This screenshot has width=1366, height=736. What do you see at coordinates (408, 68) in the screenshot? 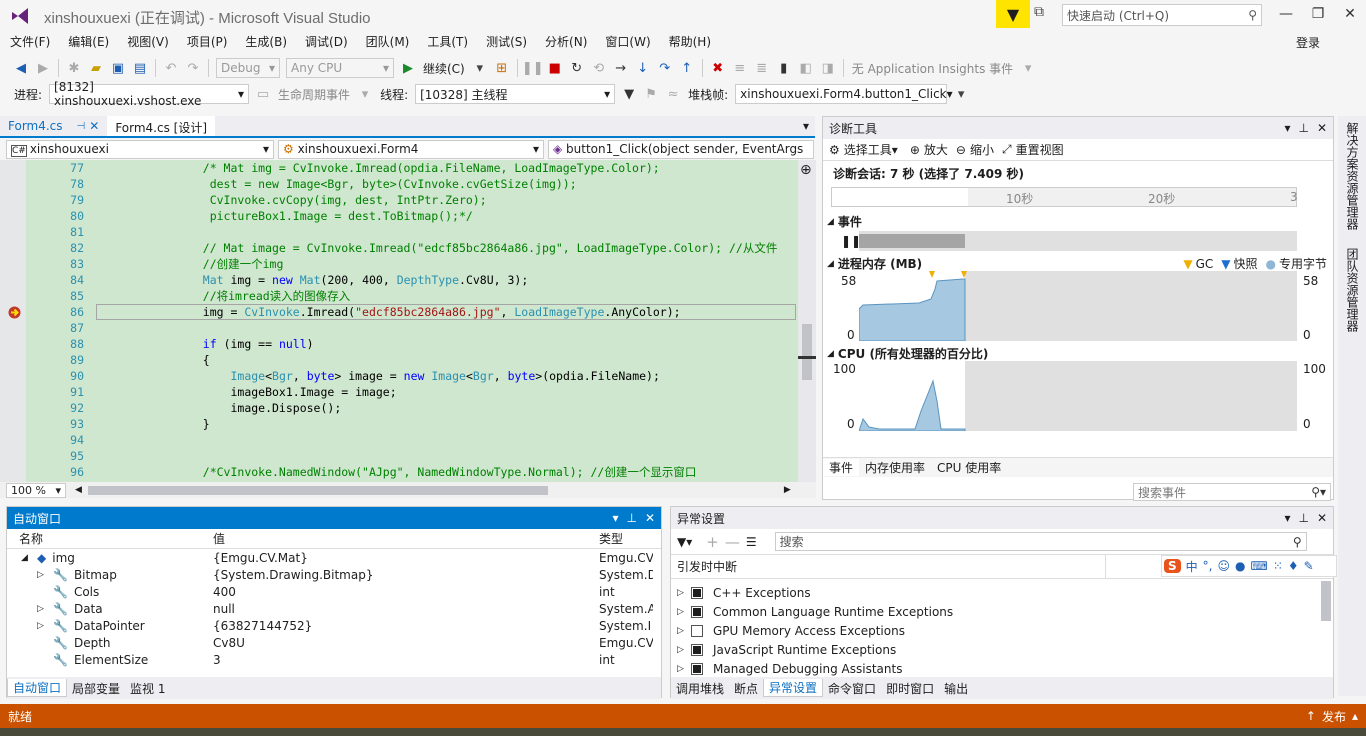
I see `play-icon: ▶` at bounding box center [408, 68].